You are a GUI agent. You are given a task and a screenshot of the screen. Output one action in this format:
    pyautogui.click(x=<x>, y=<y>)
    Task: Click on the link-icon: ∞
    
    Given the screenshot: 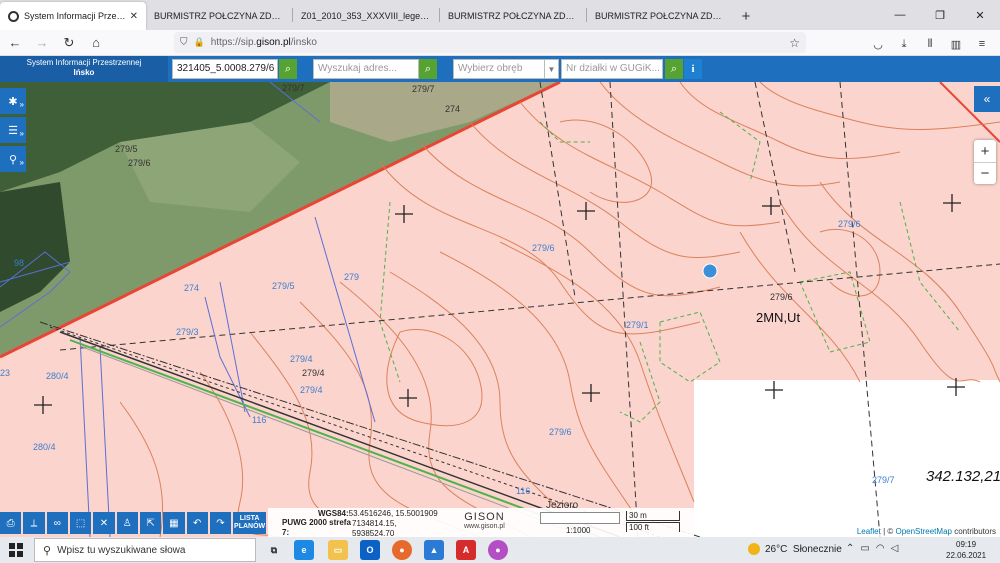 What is the action you would take?
    pyautogui.click(x=57, y=523)
    